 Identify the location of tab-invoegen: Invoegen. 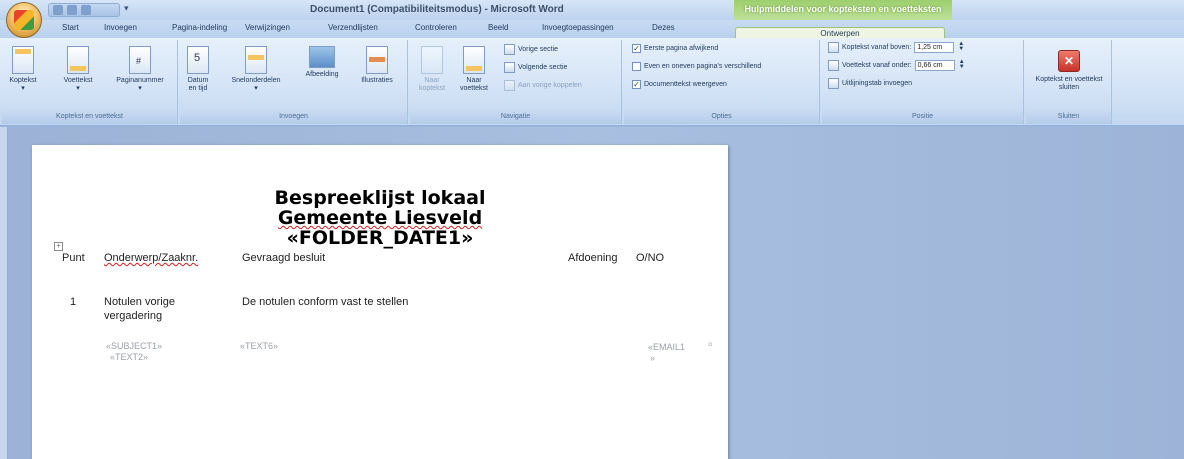
(120, 27).